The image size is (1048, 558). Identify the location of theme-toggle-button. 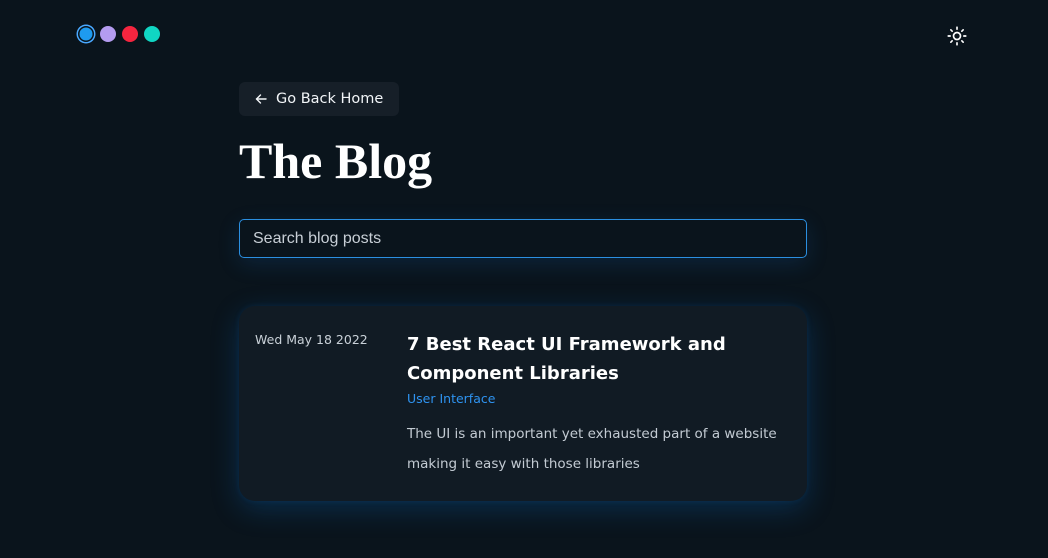
(957, 36).